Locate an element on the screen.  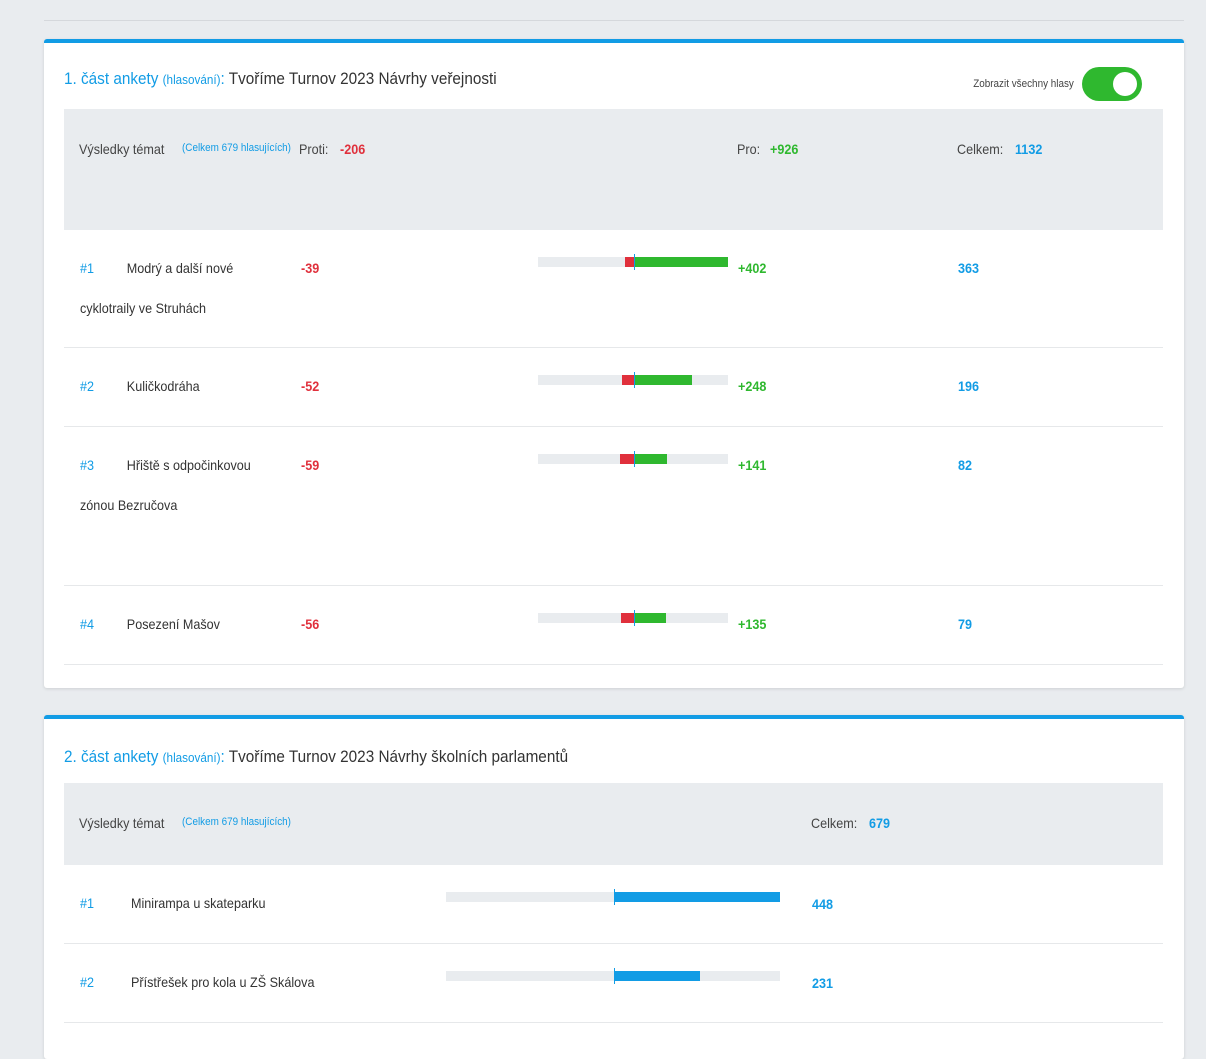
row-total: 363 is located at coordinates (969, 268).